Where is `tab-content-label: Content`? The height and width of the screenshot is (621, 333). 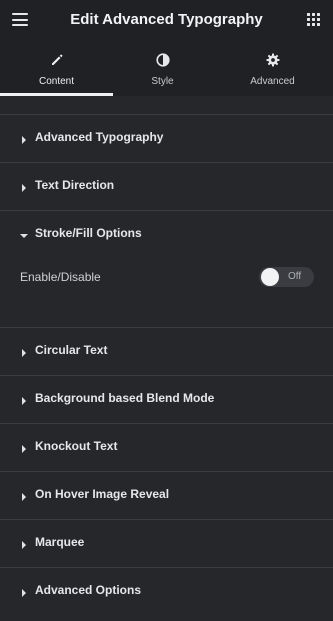 tab-content-label: Content is located at coordinates (56, 81).